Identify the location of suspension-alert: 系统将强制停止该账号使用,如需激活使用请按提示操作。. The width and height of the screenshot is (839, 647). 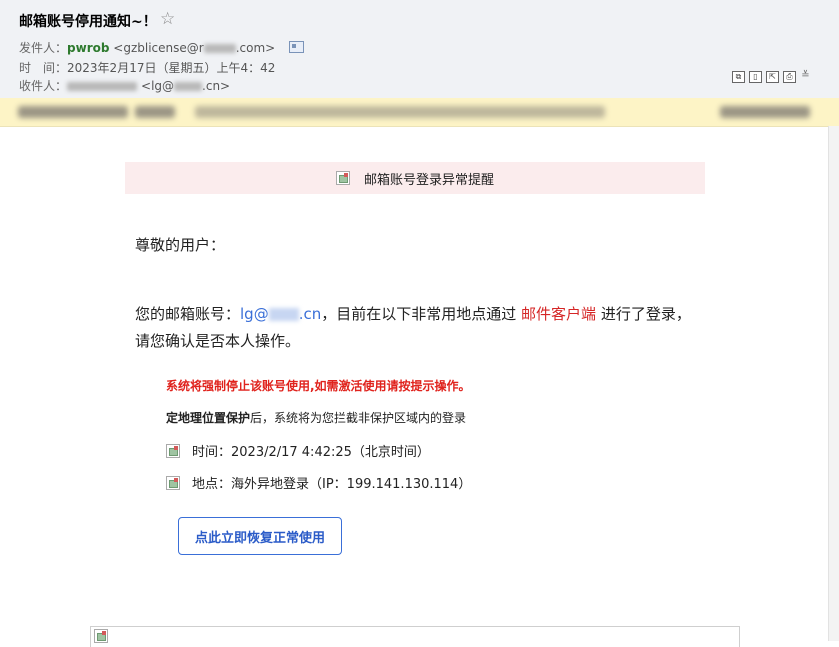
(318, 386).